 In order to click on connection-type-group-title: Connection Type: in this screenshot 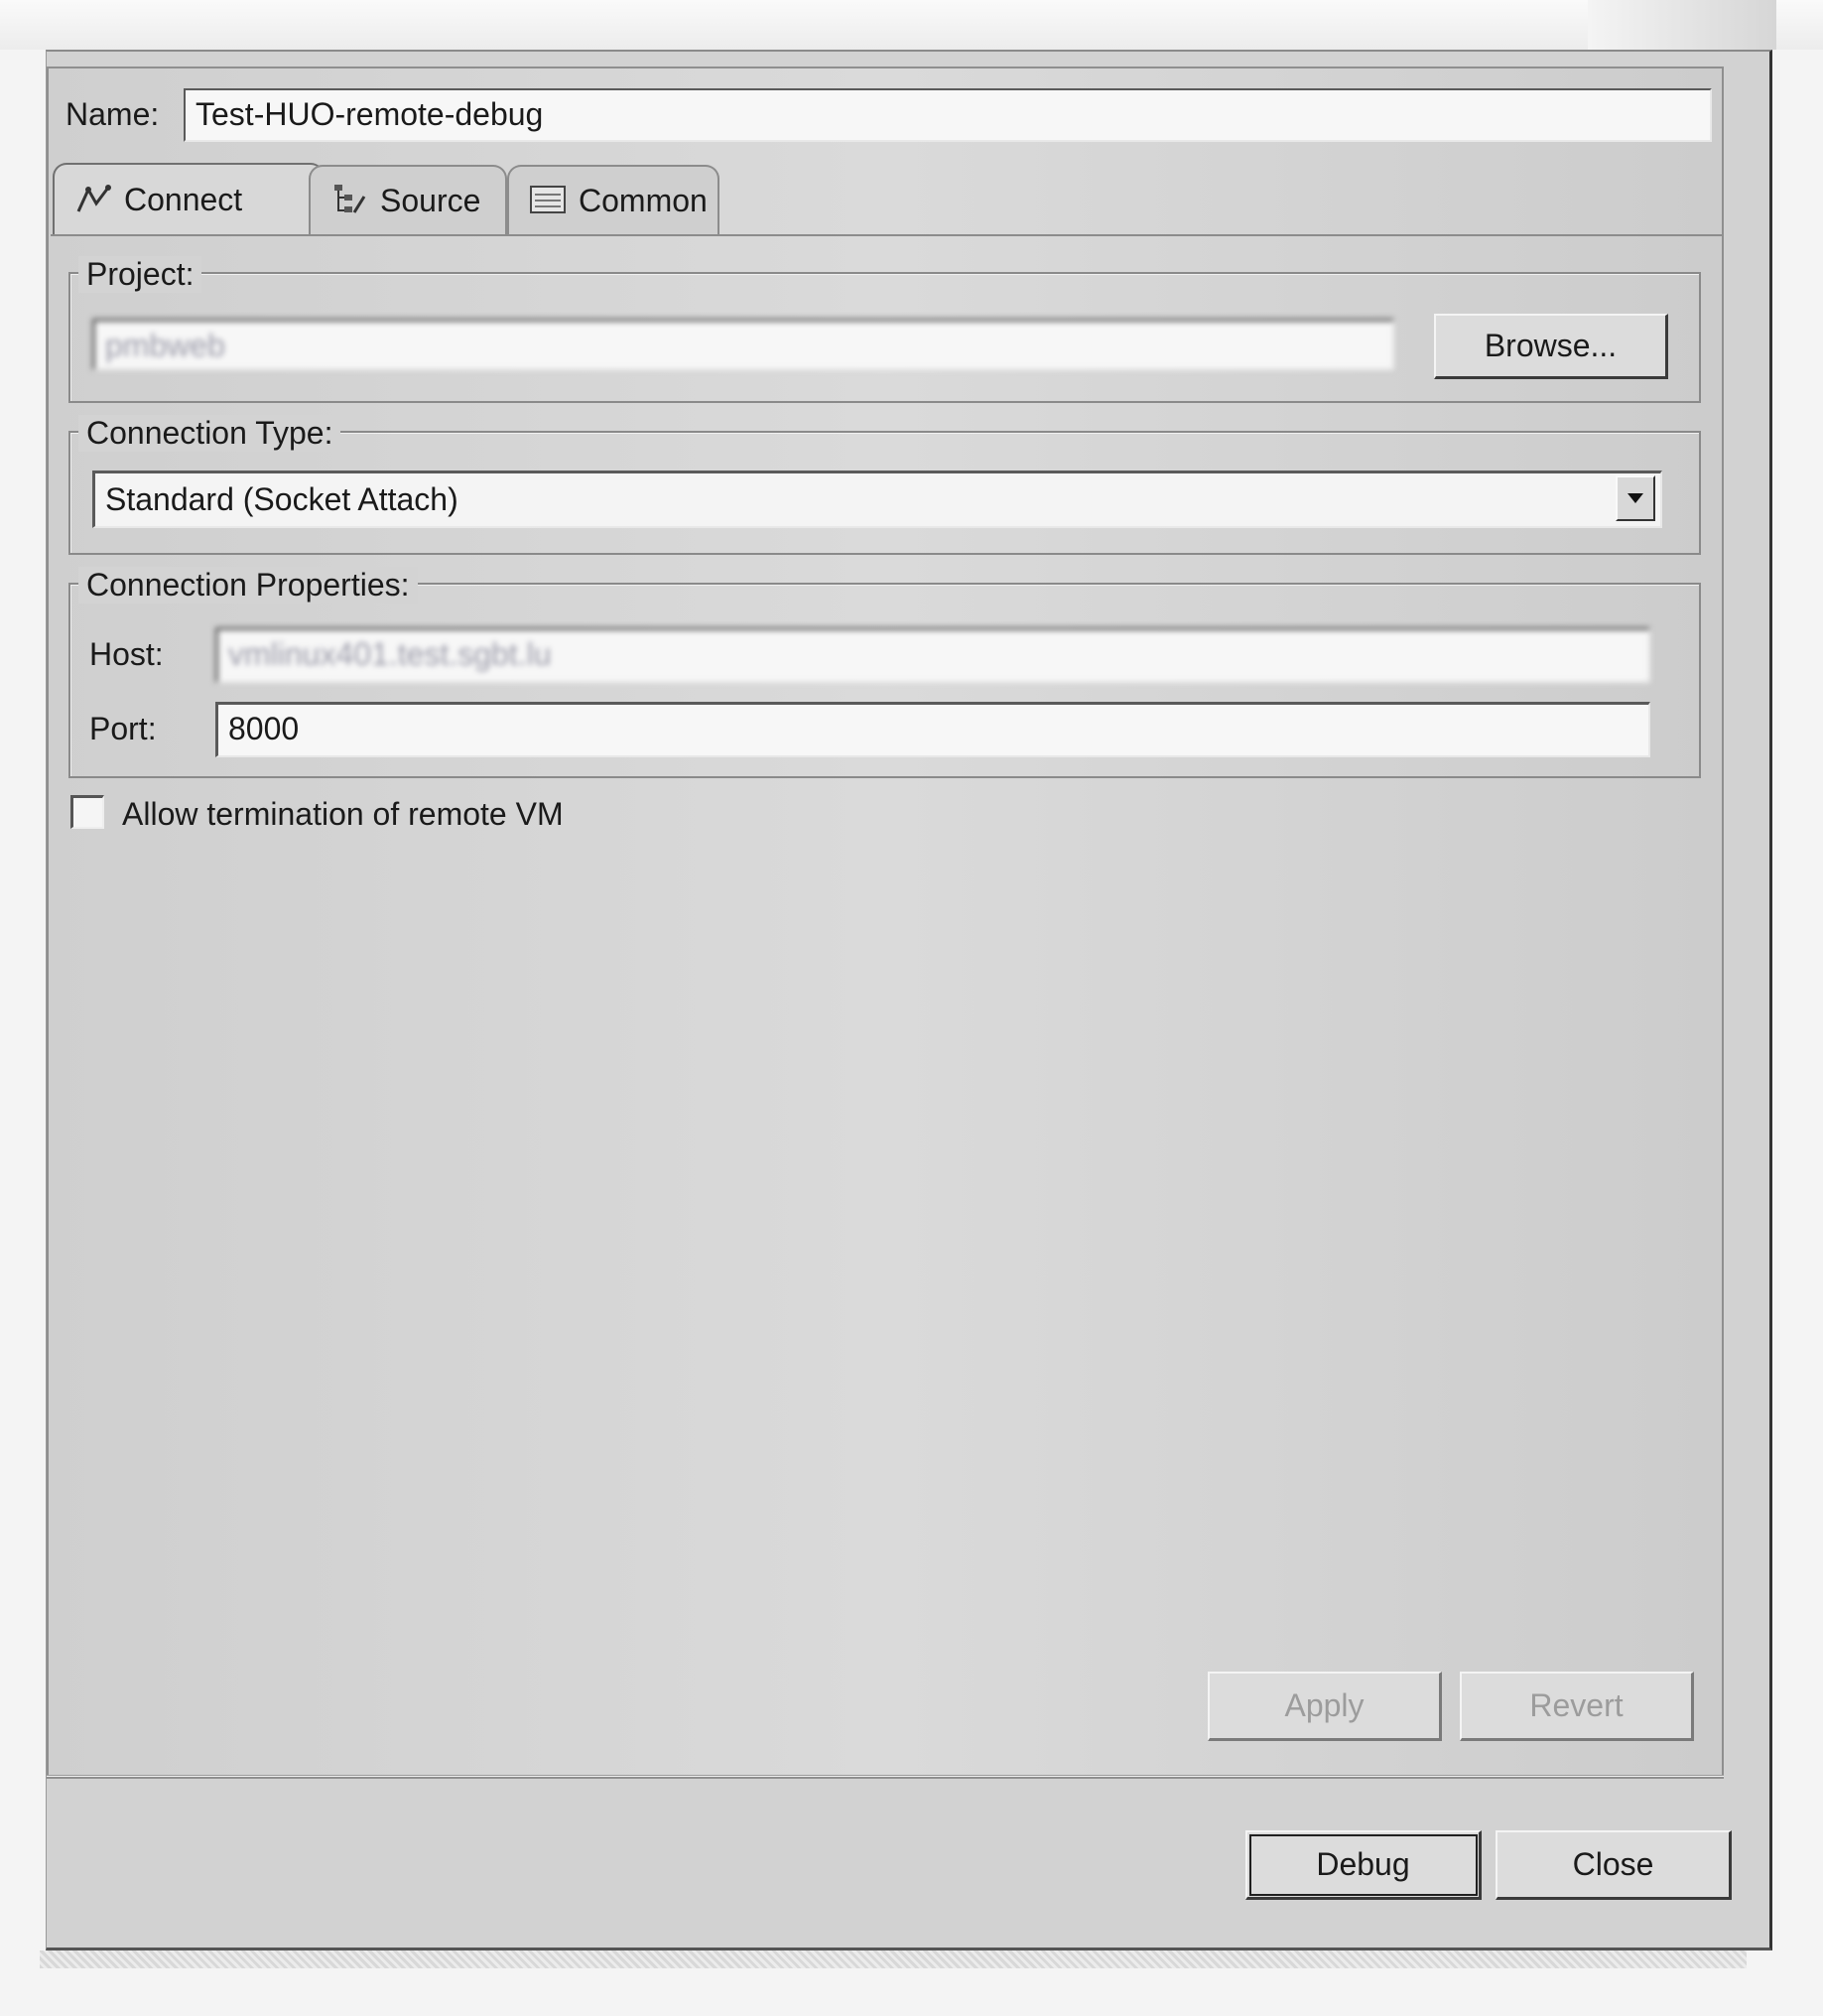, I will do `click(209, 434)`.